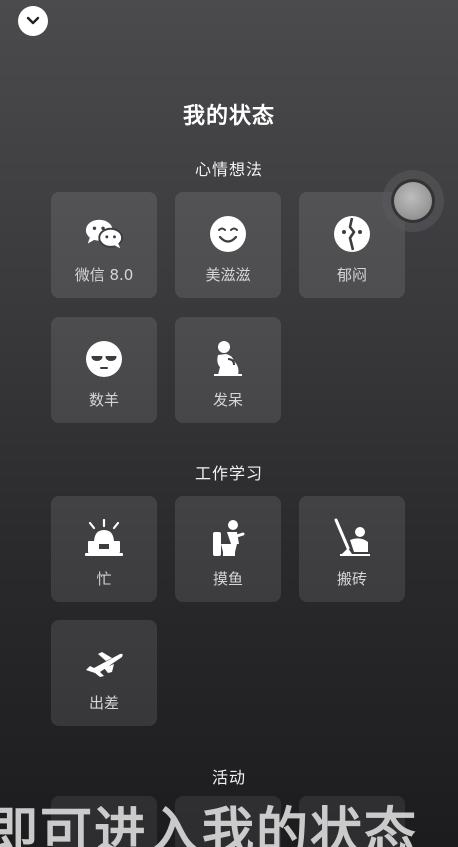  I want to click on wechat-icon, so click(104, 234).